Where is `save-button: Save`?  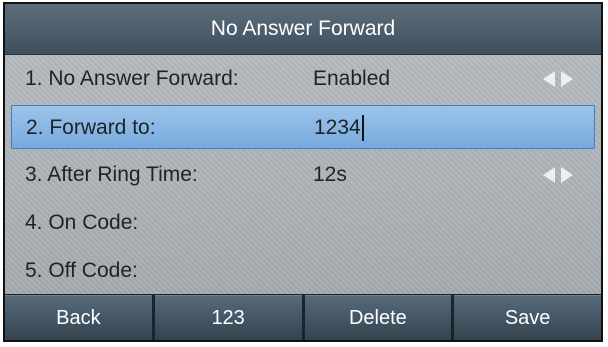
save-button: Save is located at coordinates (527, 317).